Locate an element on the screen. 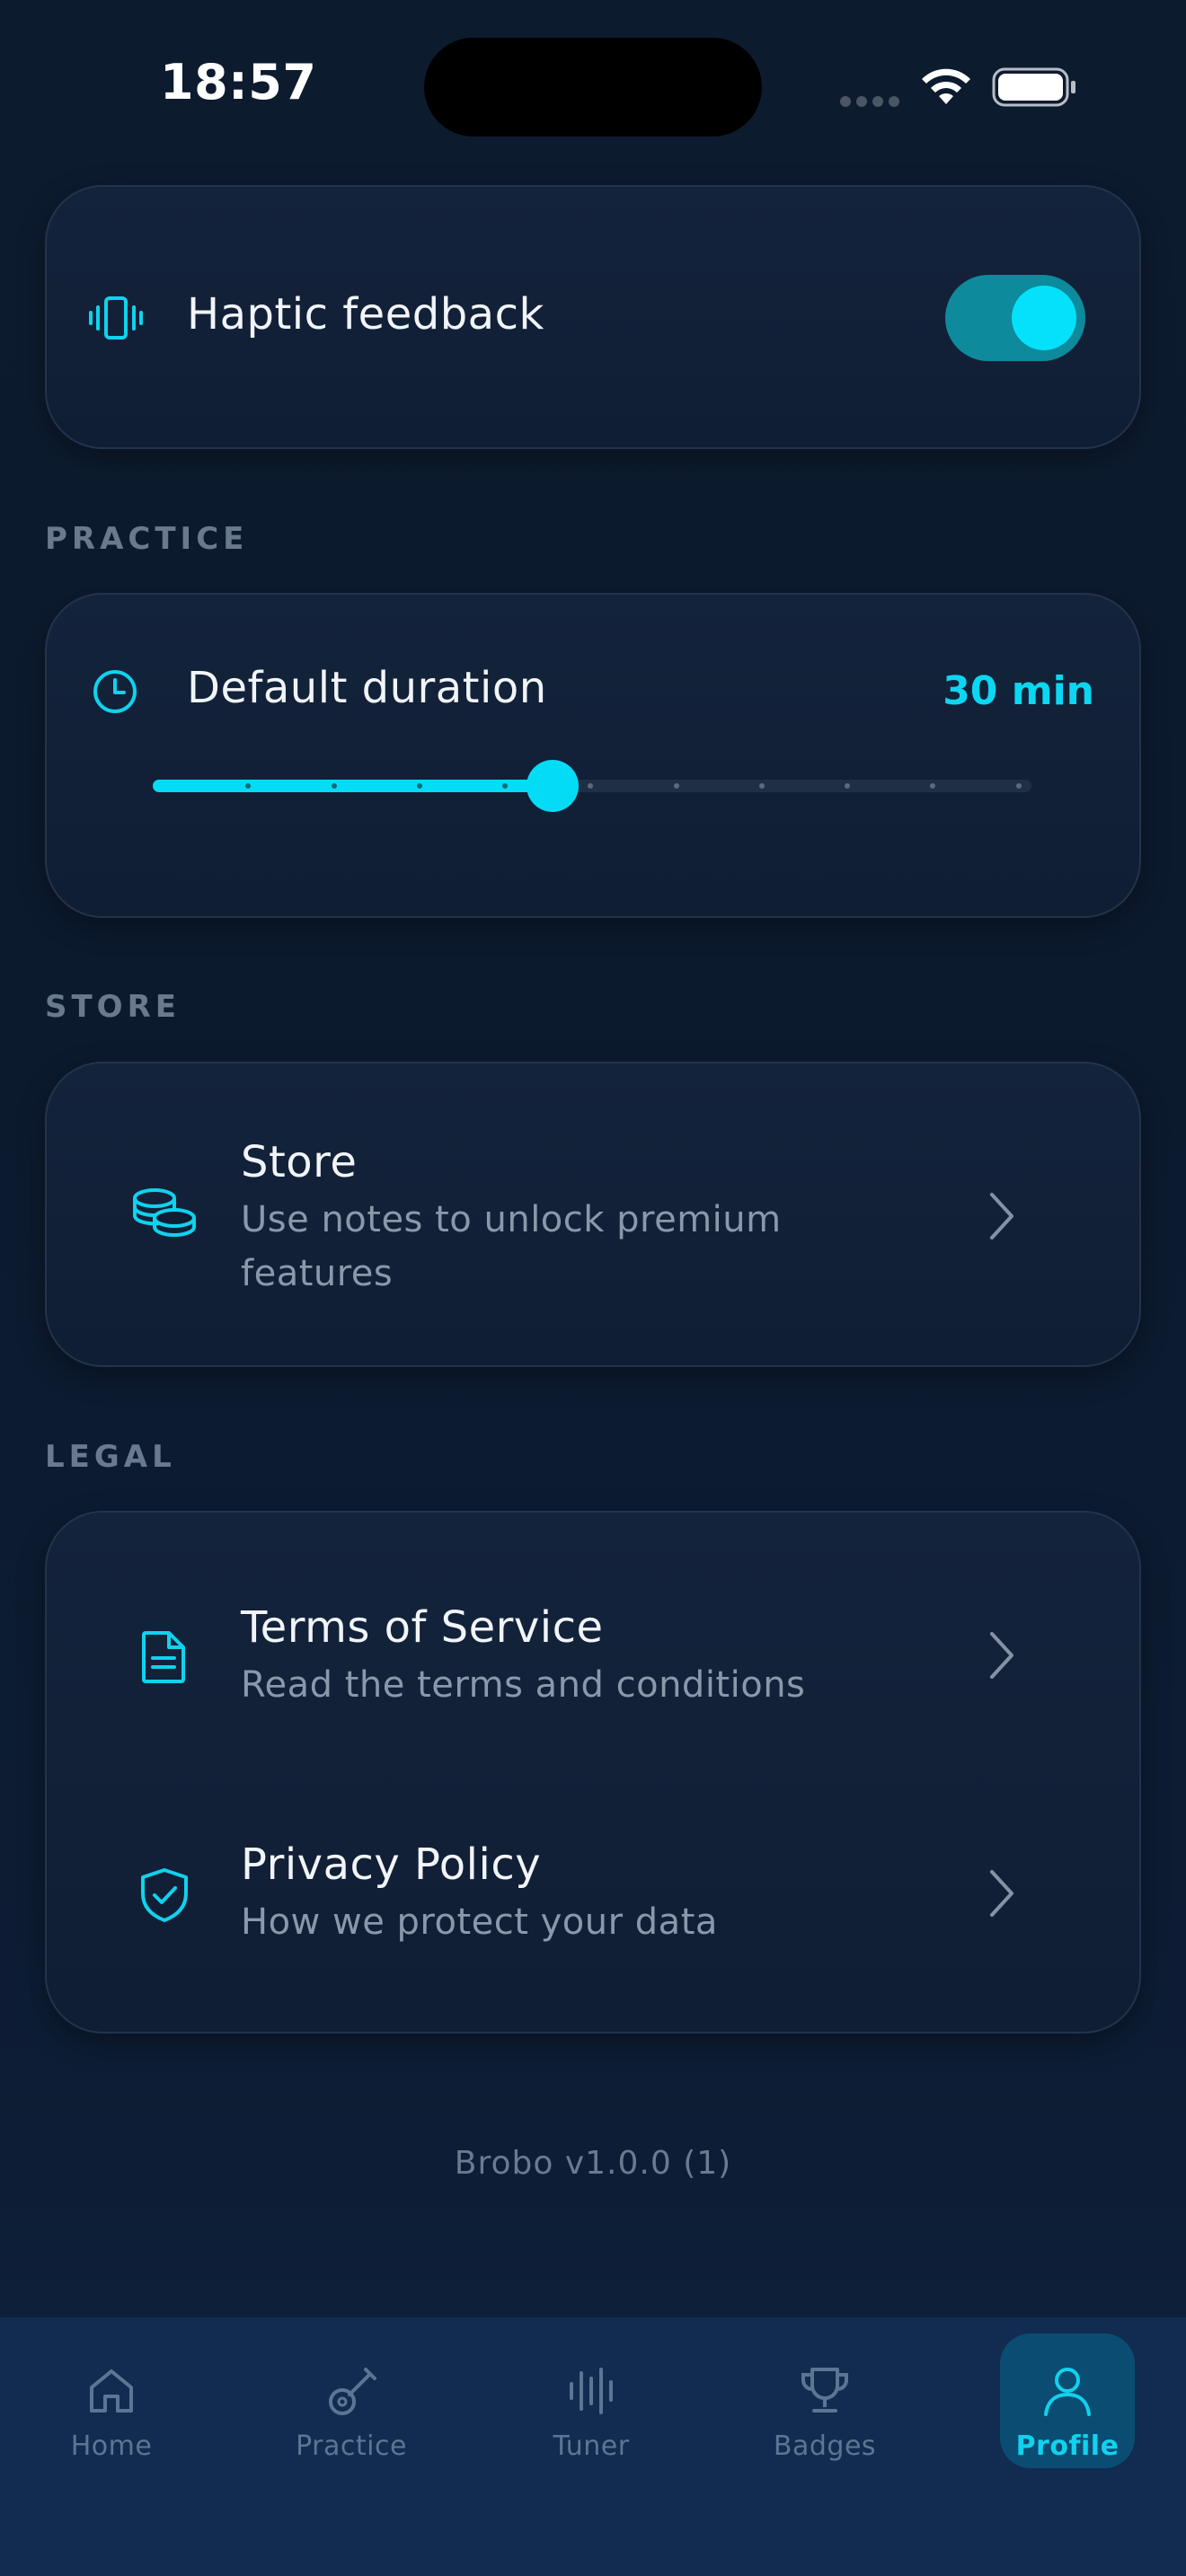 This screenshot has width=1186, height=2576. tab-label: Practice is located at coordinates (351, 2446).